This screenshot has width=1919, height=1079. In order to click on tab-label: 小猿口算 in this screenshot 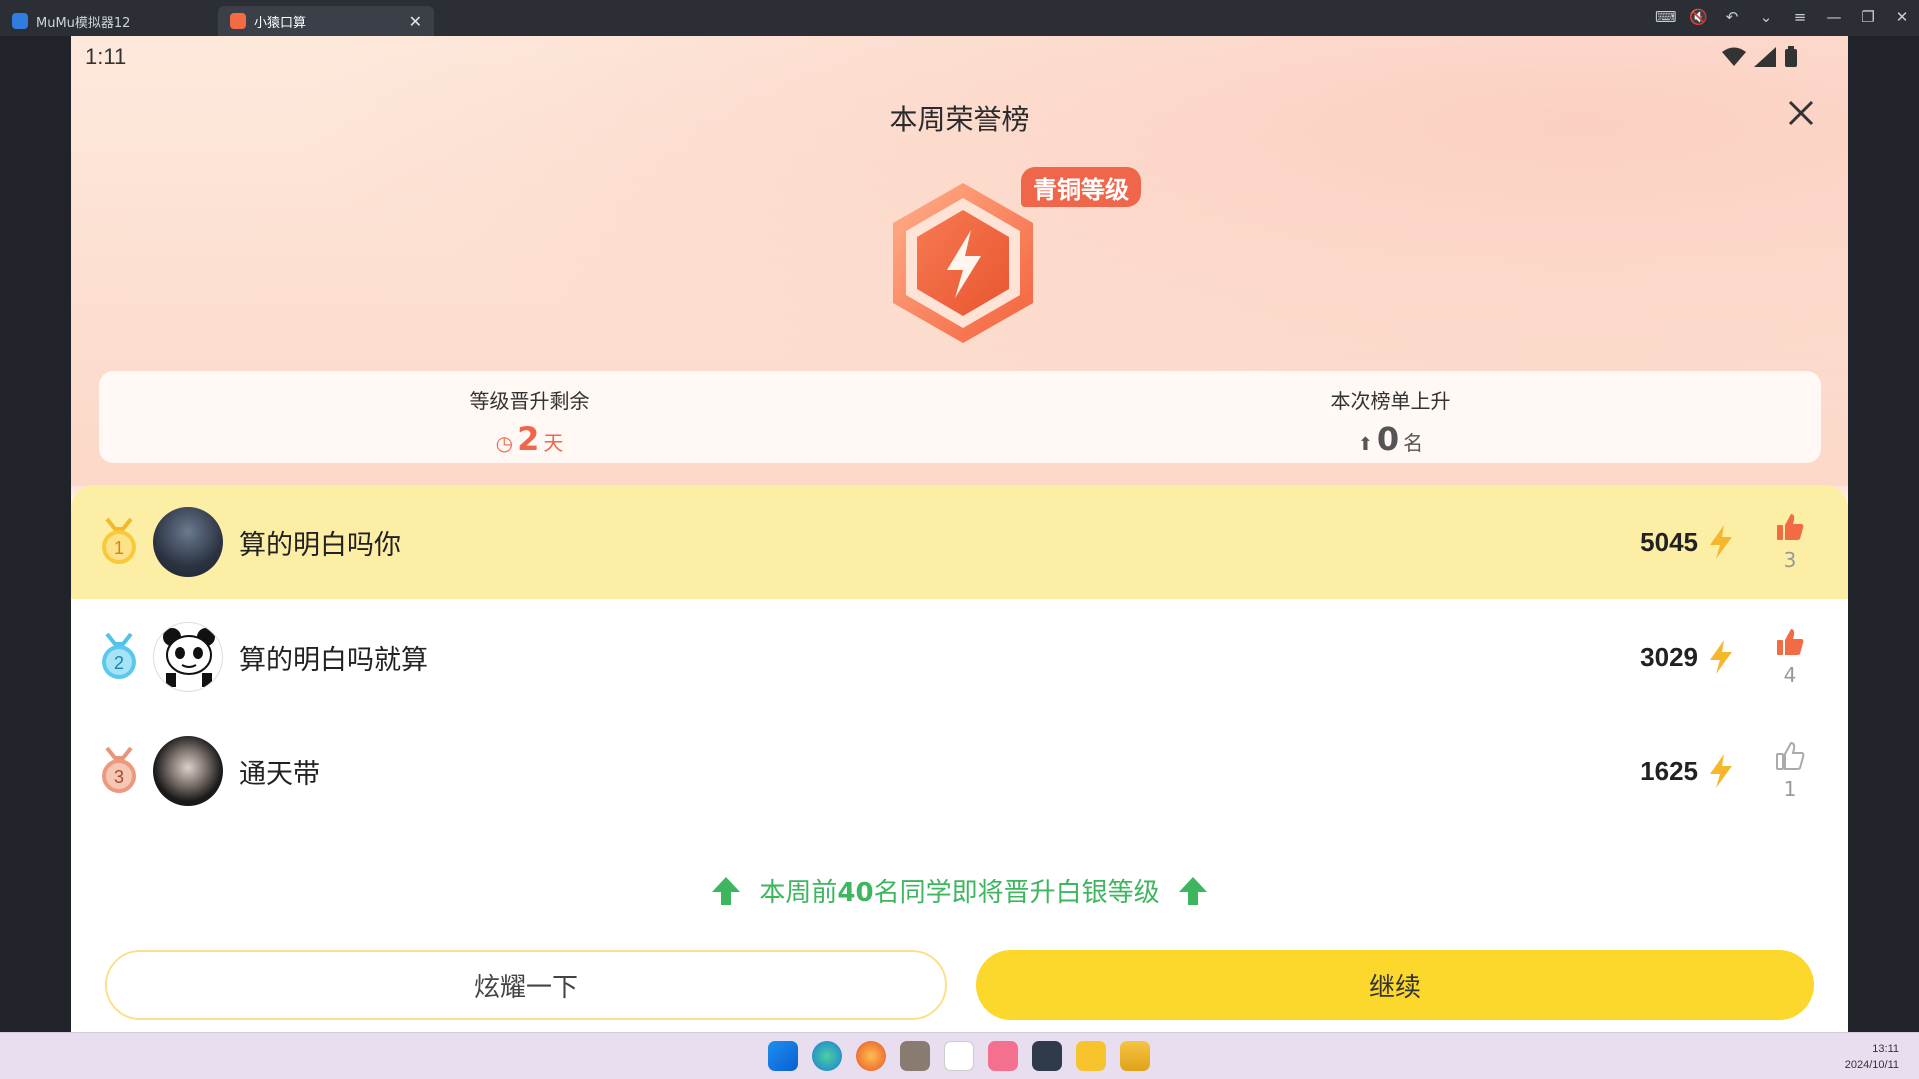, I will do `click(280, 23)`.